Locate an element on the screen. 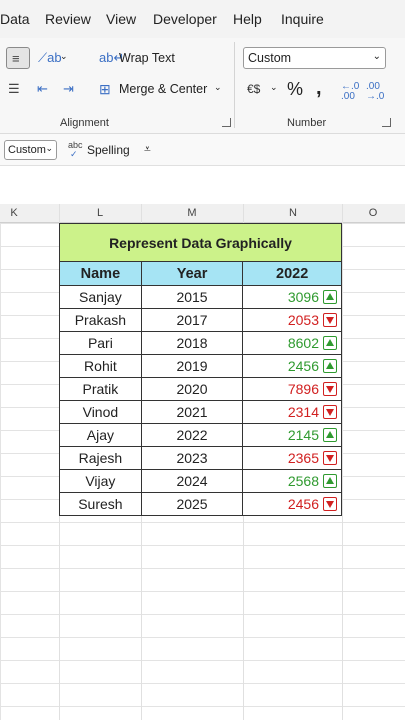  column-header-k: K is located at coordinates (13, 213).